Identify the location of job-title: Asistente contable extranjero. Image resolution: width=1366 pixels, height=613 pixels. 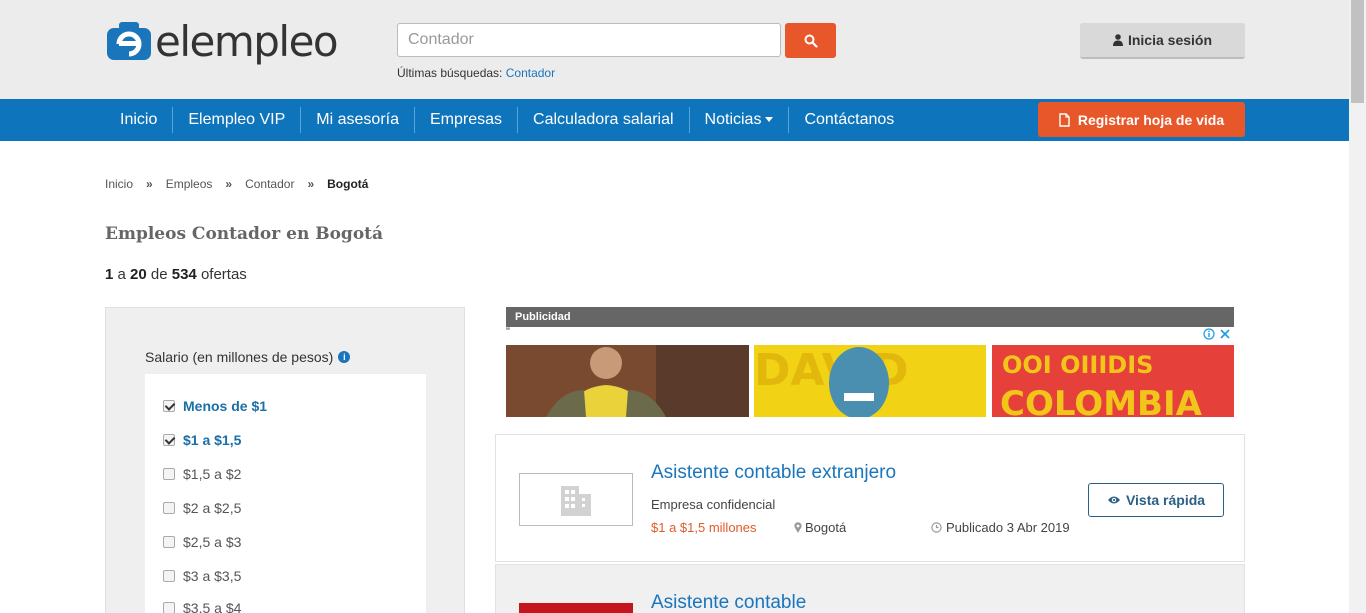
(773, 473).